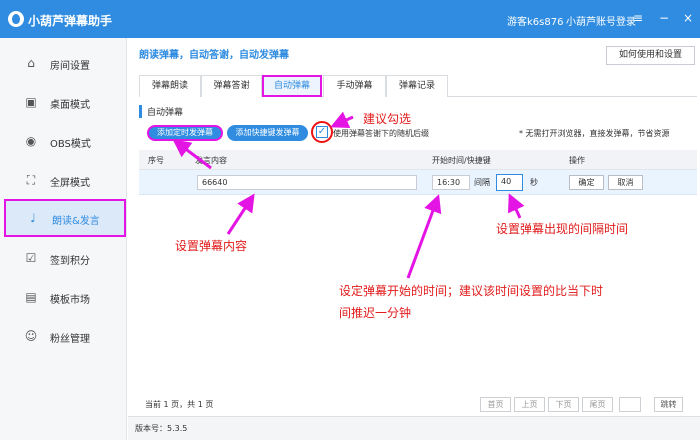 This screenshot has height=440, width=700. What do you see at coordinates (563, 404) in the screenshot?
I see `next-page-button: 下页` at bounding box center [563, 404].